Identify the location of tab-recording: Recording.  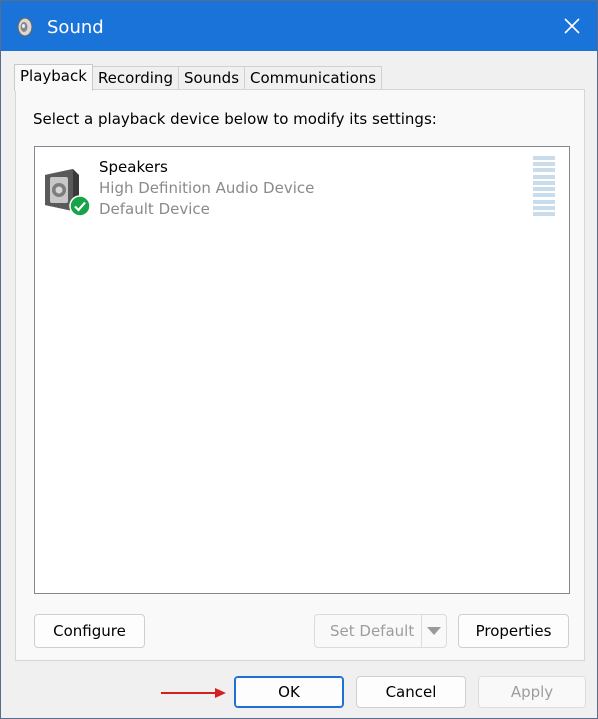
(135, 78).